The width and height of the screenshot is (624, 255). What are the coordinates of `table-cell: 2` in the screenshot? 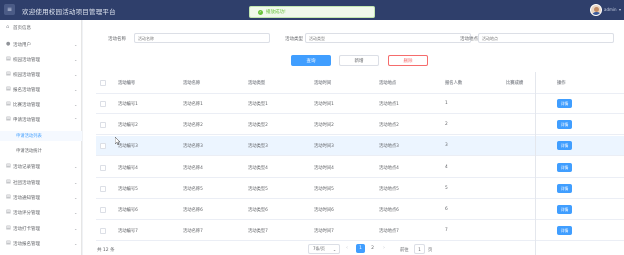 It's located at (446, 124).